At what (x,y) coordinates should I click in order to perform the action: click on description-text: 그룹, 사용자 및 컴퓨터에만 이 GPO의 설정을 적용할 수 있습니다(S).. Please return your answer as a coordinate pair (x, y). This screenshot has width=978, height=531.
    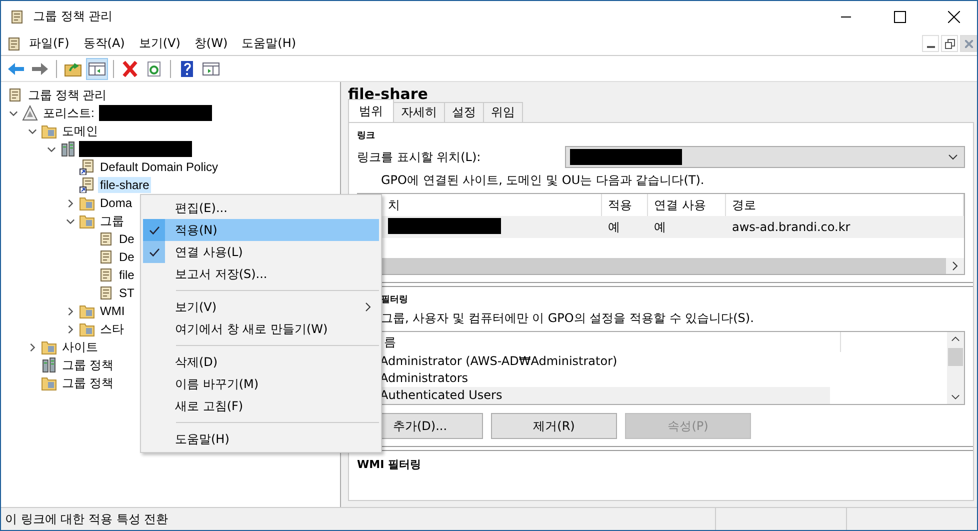
    Looking at the image, I should click on (567, 318).